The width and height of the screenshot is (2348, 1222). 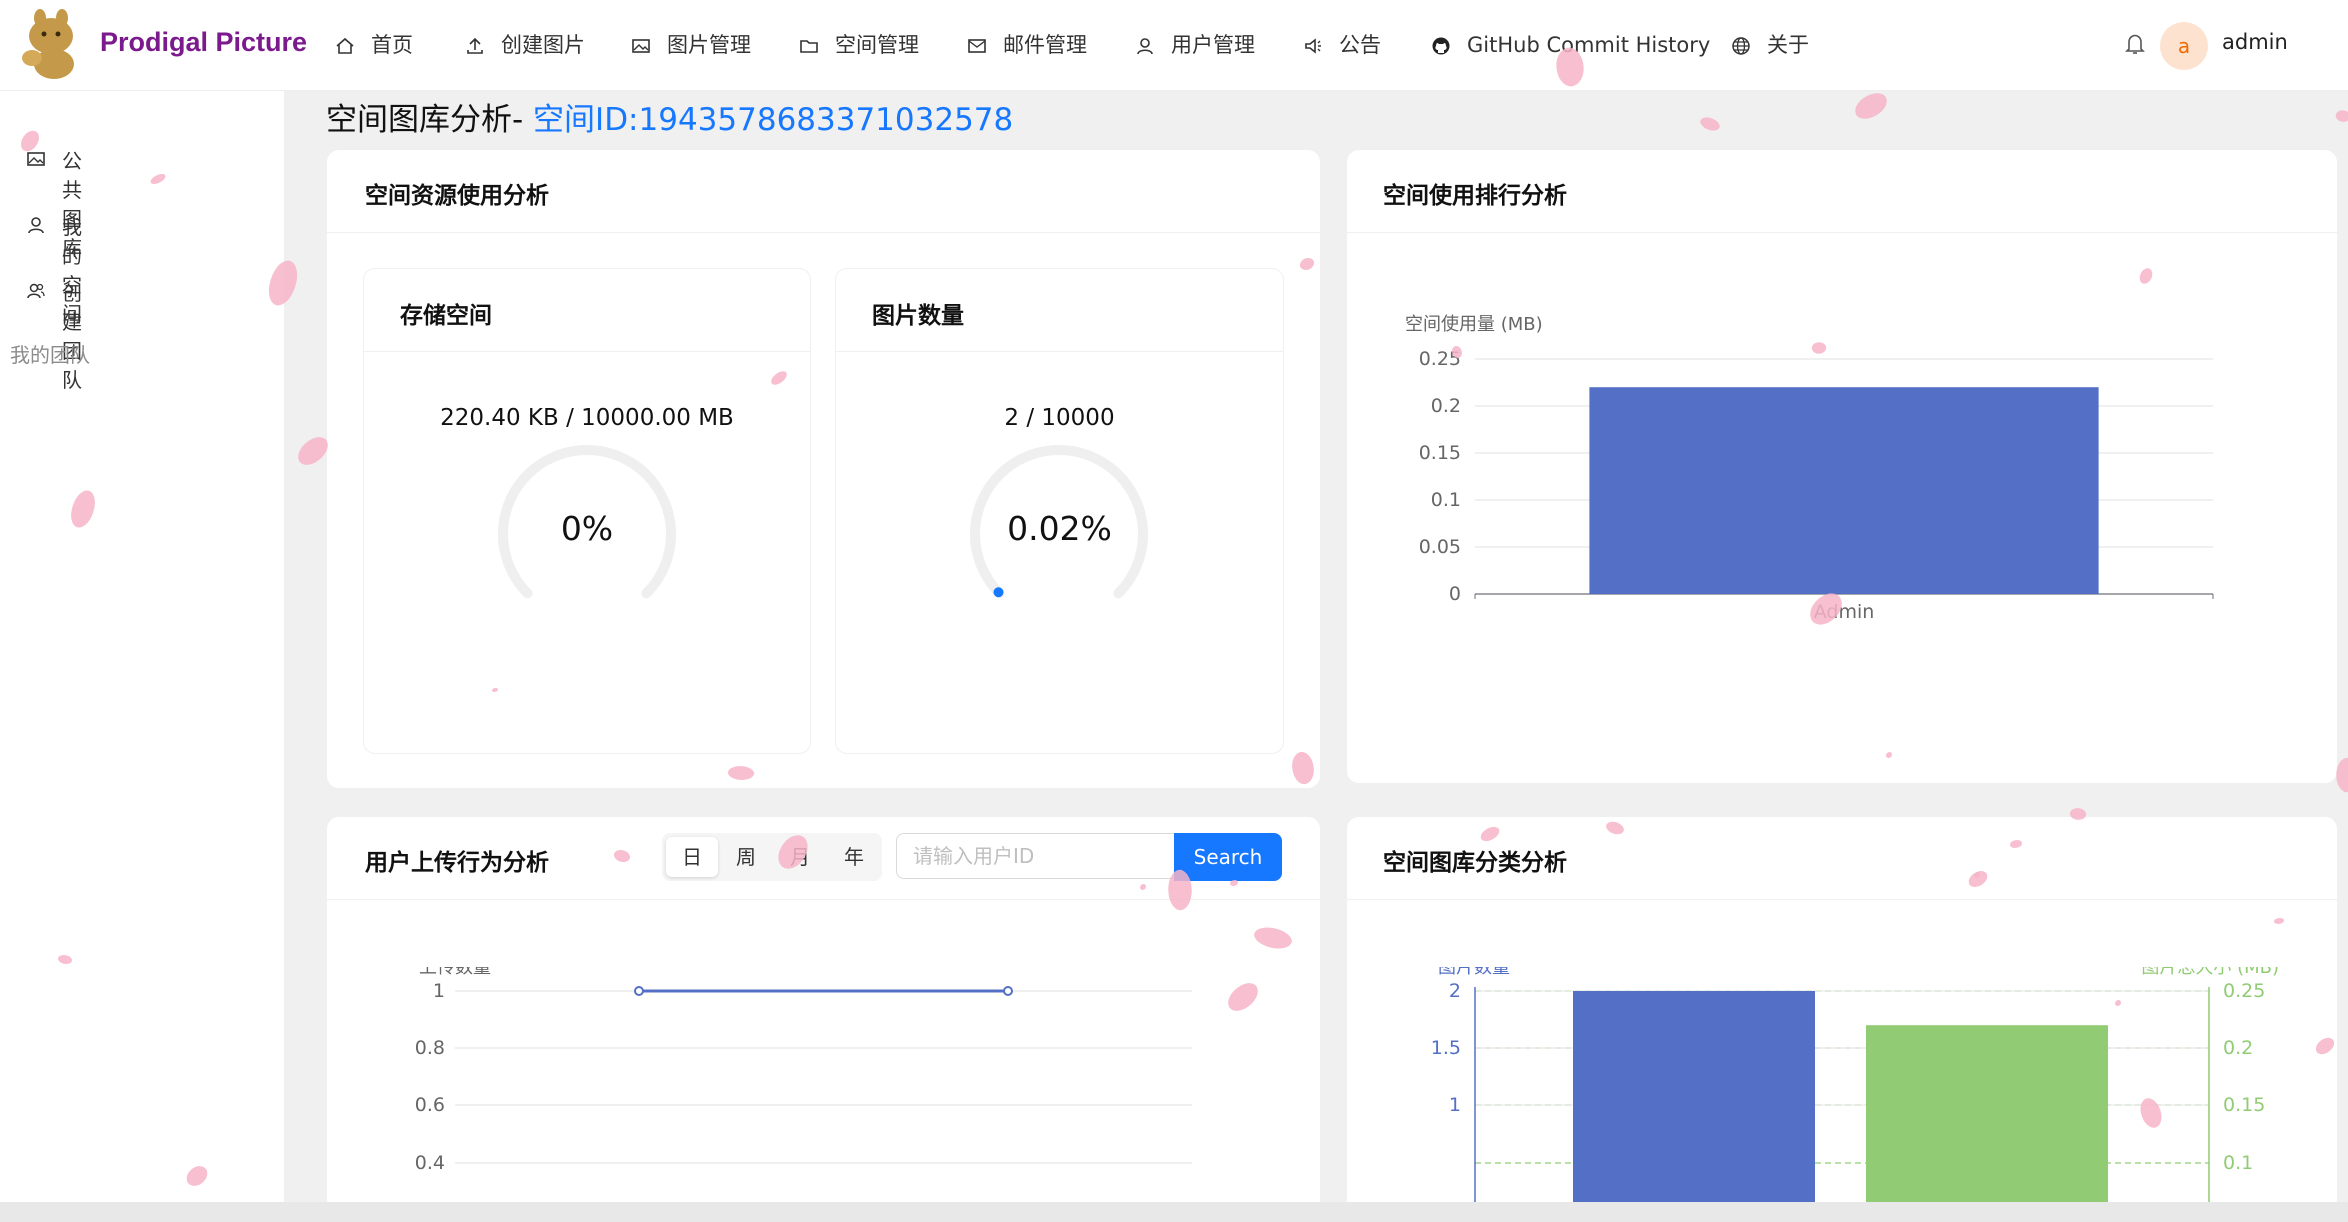 I want to click on category-bar-chart: 图片数量 图片总大小 (MB) 0.25 0.2 0.15 0.1 2 1.5 1, so click(x=1855, y=1094).